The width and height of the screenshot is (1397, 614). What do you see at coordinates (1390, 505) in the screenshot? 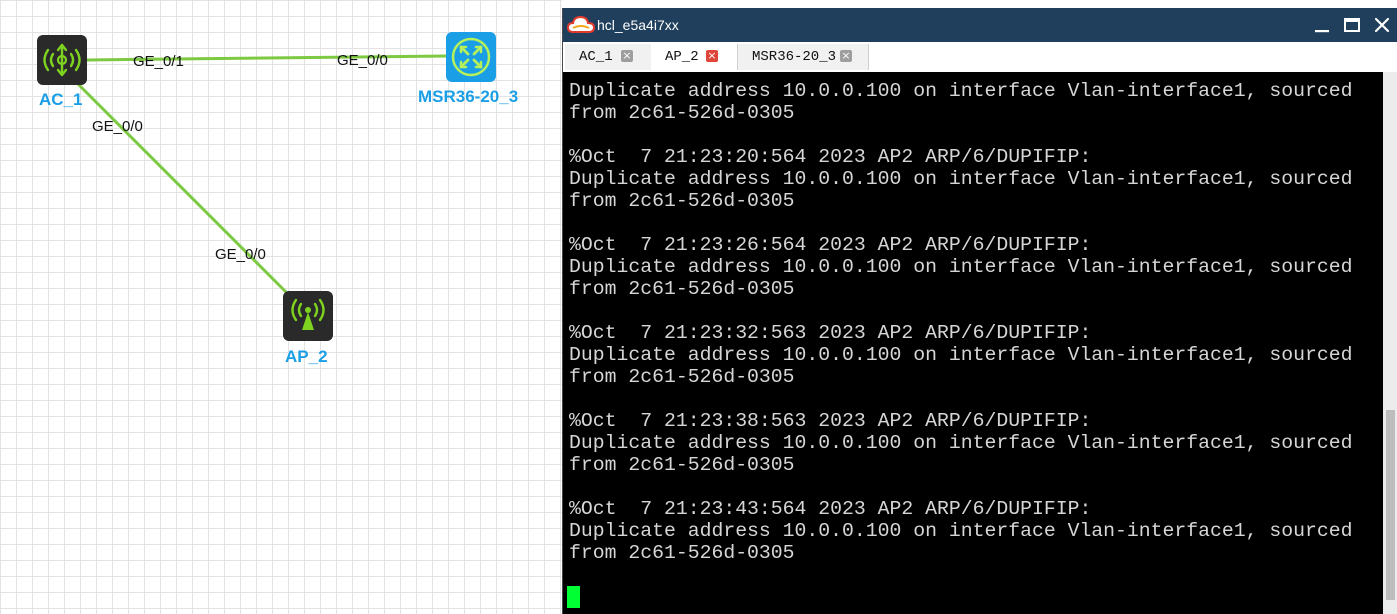
I see `scrollbar-thumb` at bounding box center [1390, 505].